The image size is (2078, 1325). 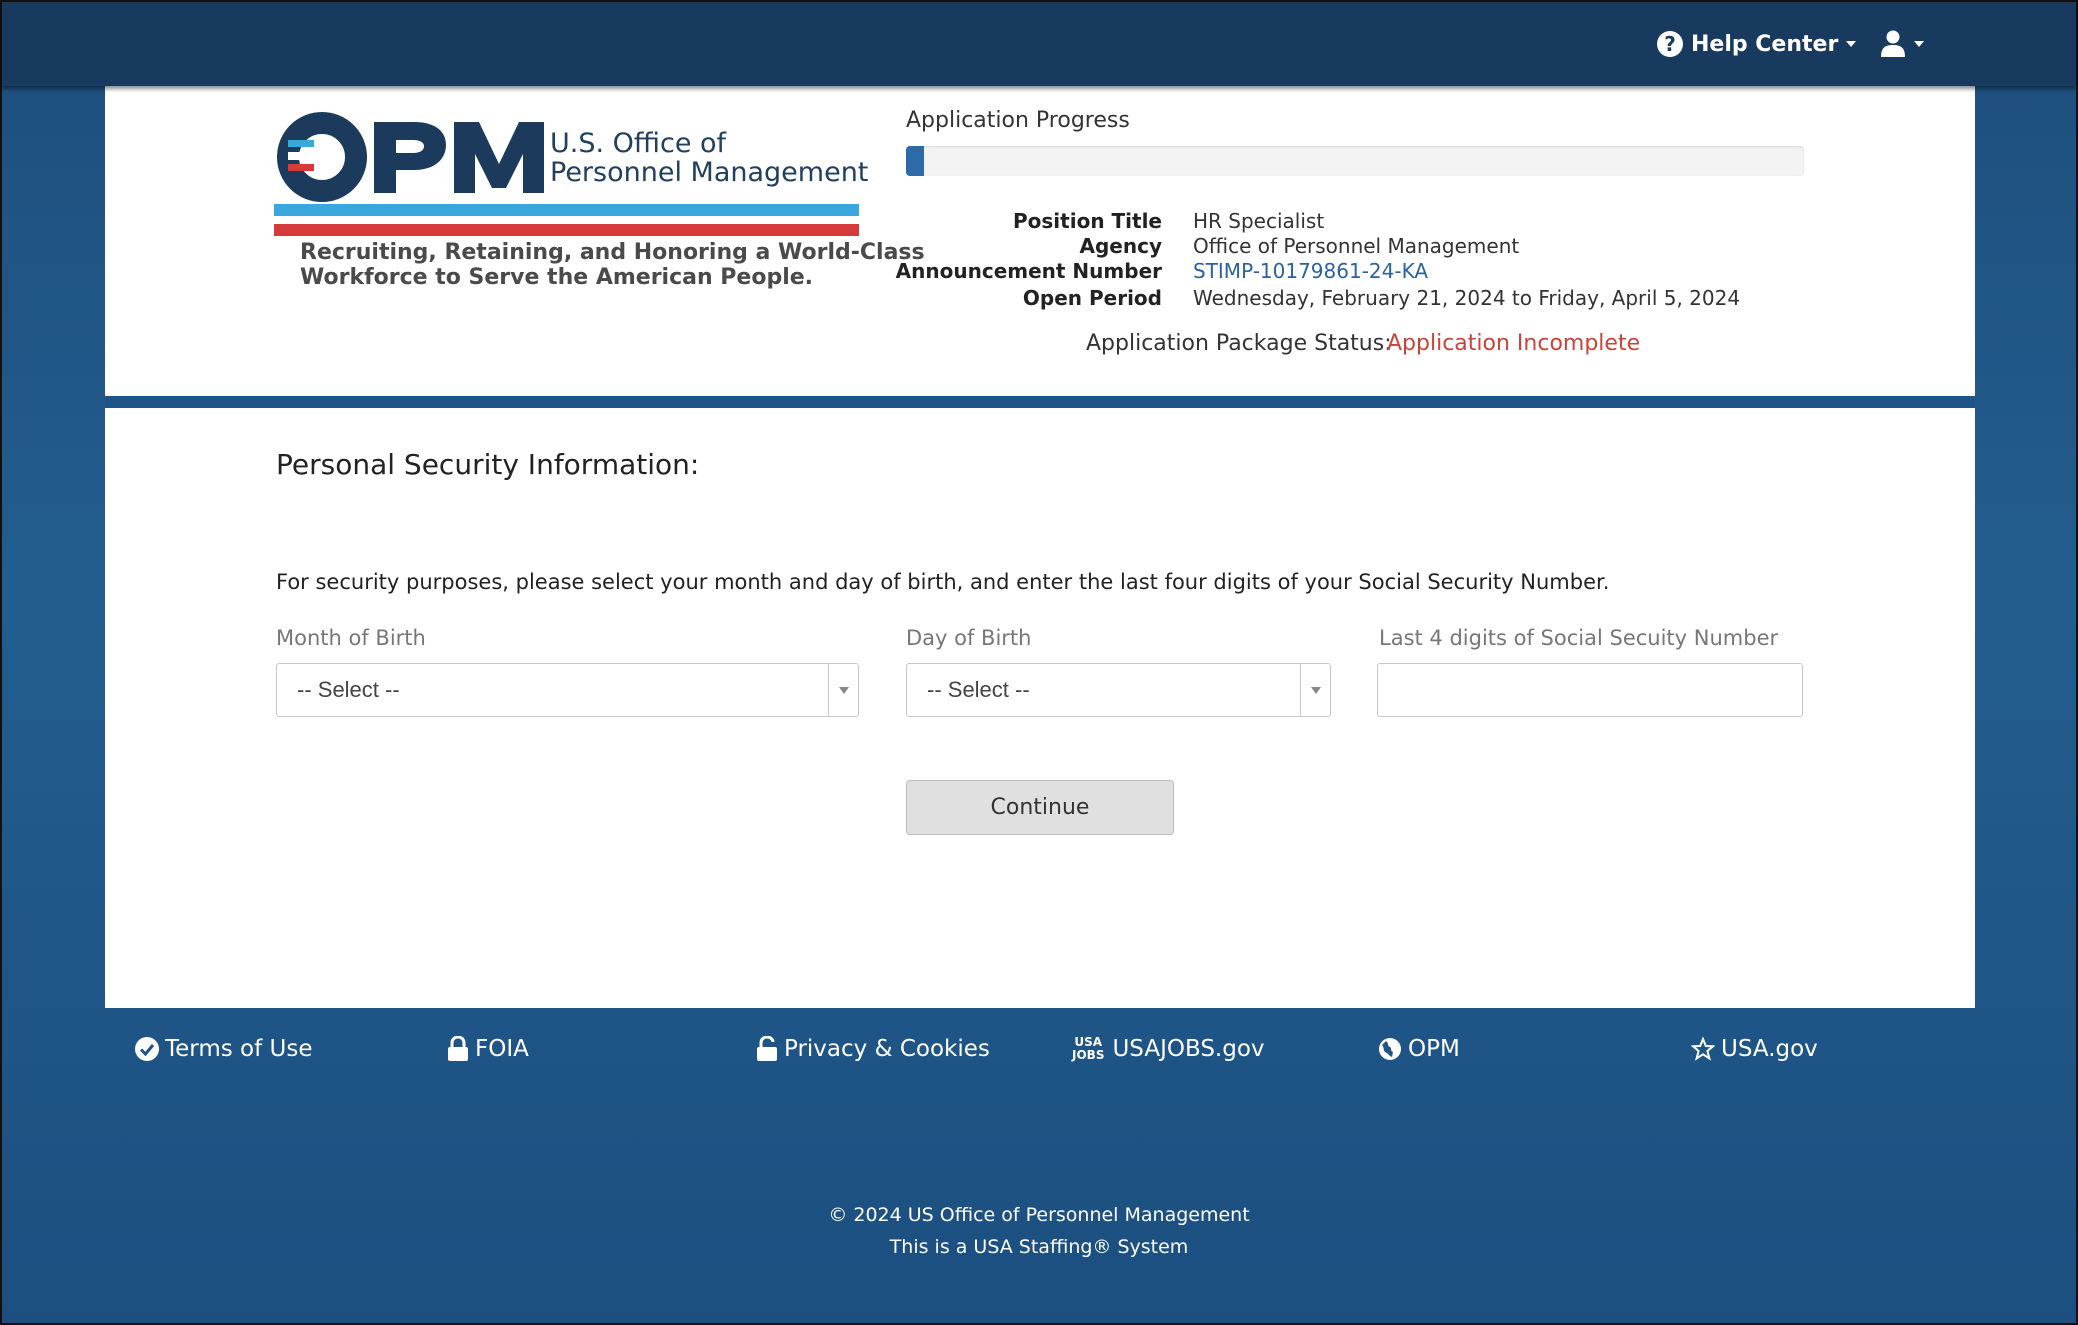 What do you see at coordinates (1514, 343) in the screenshot?
I see `package-status-value: Application Incomplete` at bounding box center [1514, 343].